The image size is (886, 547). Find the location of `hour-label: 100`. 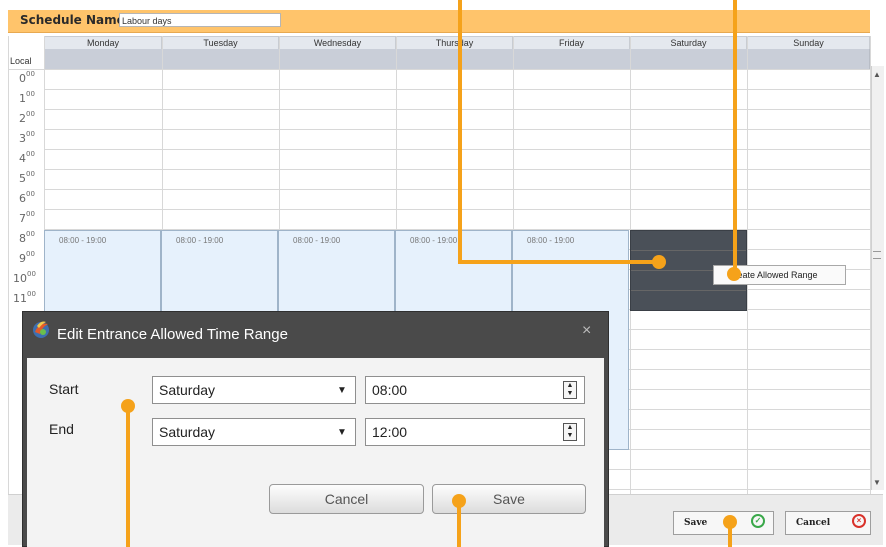

hour-label: 100 is located at coordinates (27, 97).